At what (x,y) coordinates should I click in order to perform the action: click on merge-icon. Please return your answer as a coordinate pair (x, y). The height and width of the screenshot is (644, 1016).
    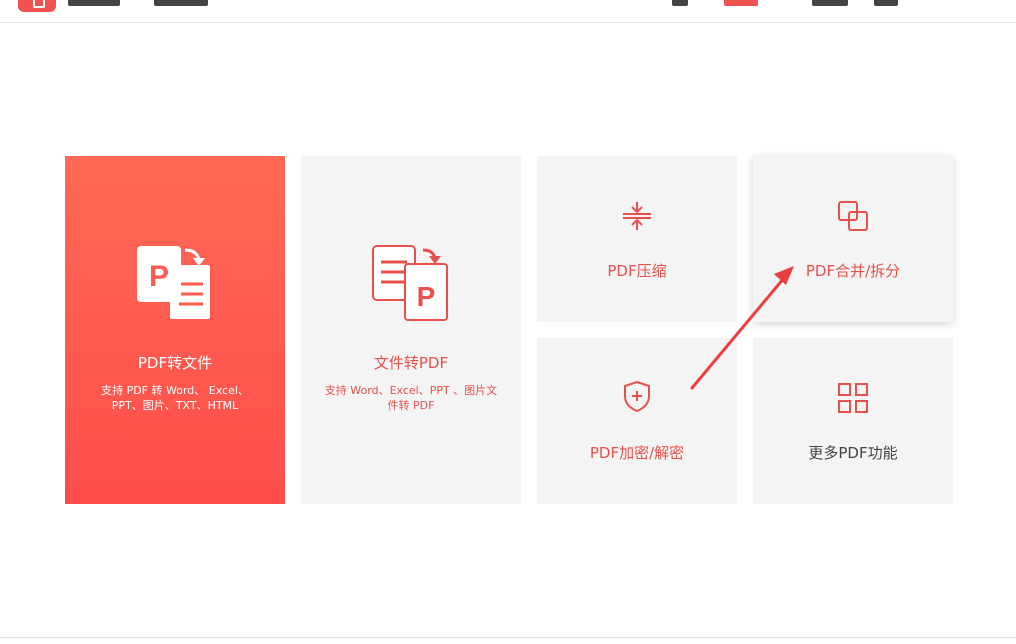
    Looking at the image, I should click on (853, 216).